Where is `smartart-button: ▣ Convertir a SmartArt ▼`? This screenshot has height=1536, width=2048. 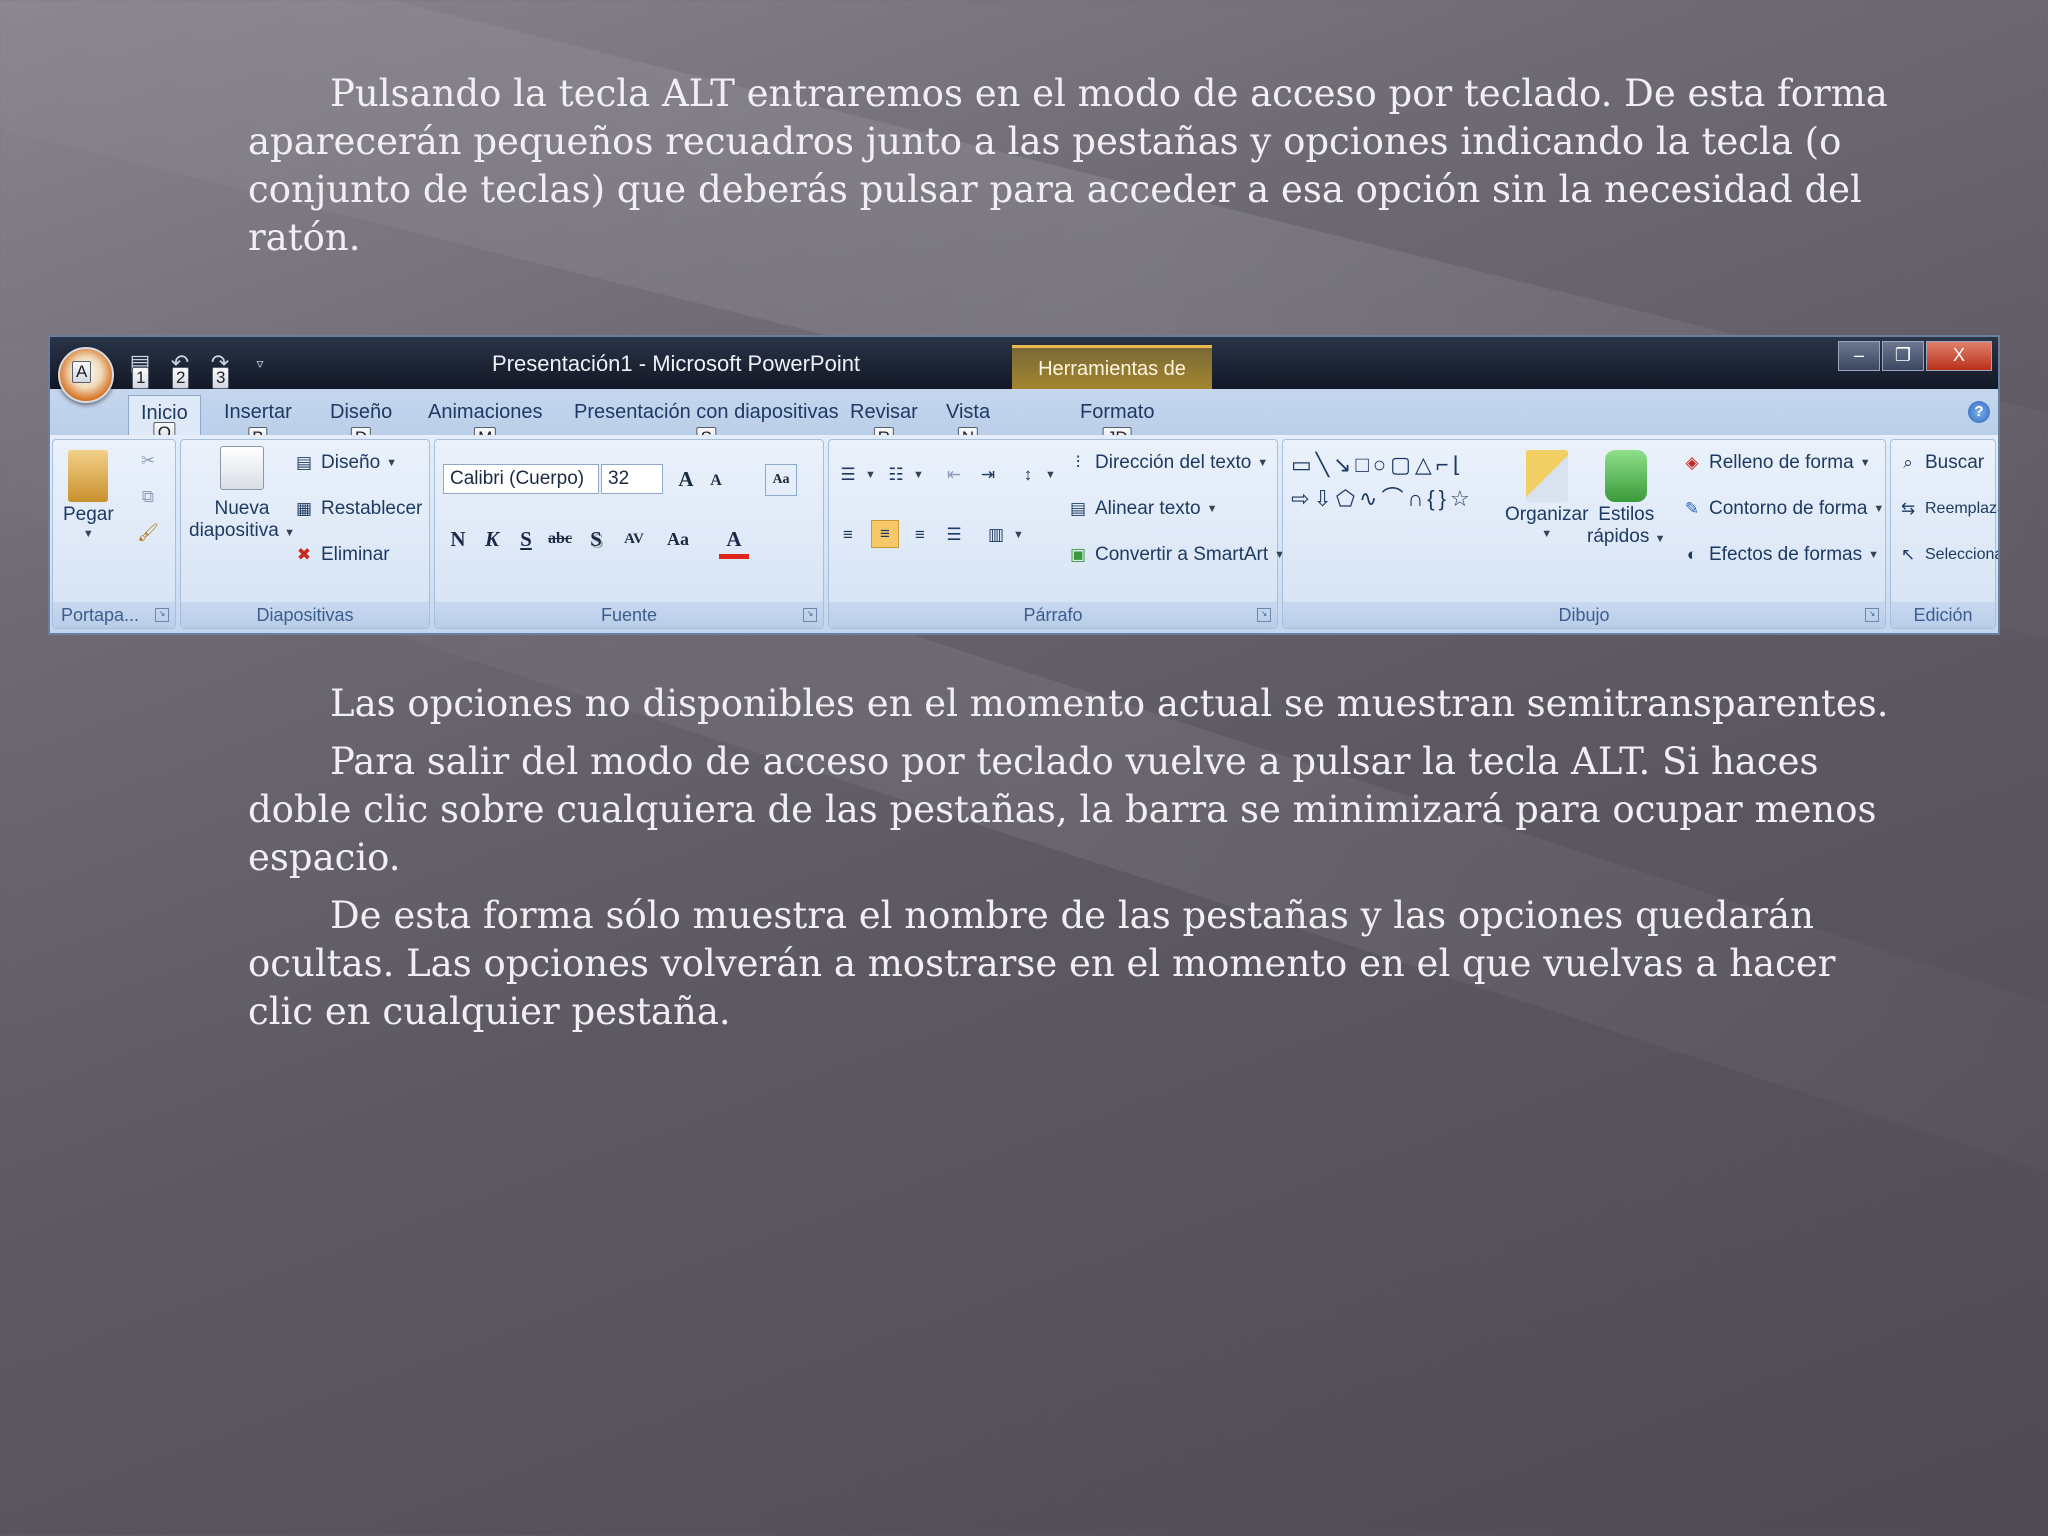
smartart-button: ▣ Convertir a SmartArt ▼ is located at coordinates (1176, 555).